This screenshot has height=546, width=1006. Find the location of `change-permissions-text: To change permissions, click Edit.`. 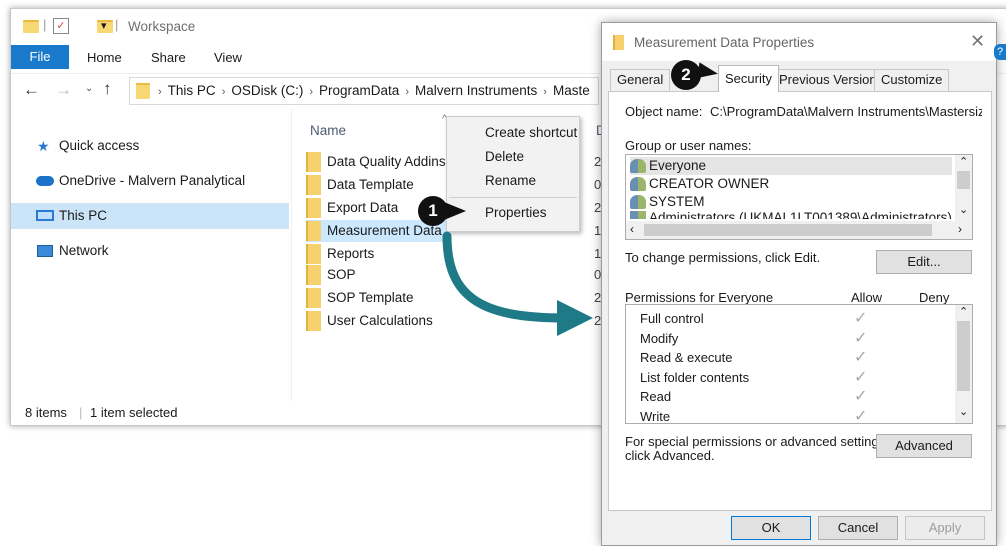

change-permissions-text: To change permissions, click Edit. is located at coordinates (723, 257).